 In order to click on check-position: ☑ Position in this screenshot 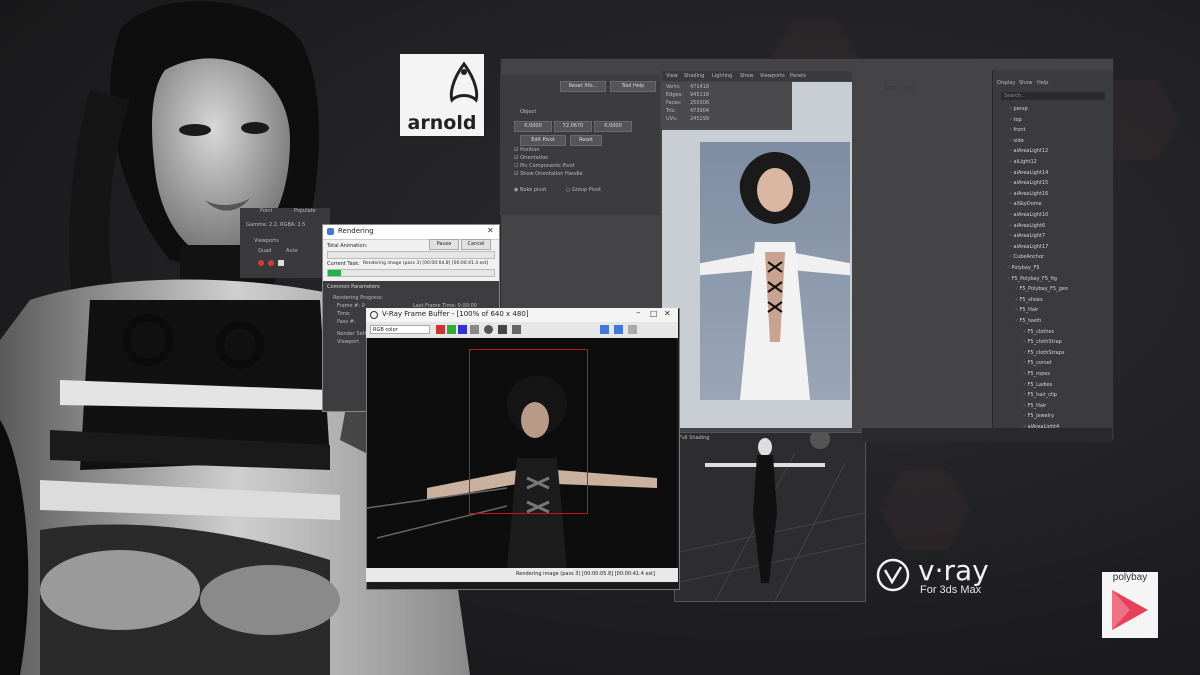, I will do `click(527, 150)`.